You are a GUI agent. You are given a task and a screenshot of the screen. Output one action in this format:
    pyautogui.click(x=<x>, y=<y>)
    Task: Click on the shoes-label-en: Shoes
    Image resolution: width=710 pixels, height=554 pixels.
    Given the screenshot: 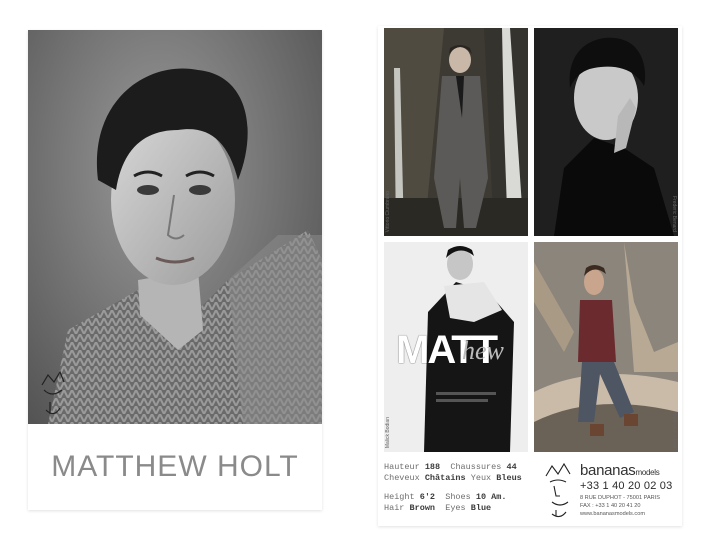 What is the action you would take?
    pyautogui.click(x=458, y=497)
    